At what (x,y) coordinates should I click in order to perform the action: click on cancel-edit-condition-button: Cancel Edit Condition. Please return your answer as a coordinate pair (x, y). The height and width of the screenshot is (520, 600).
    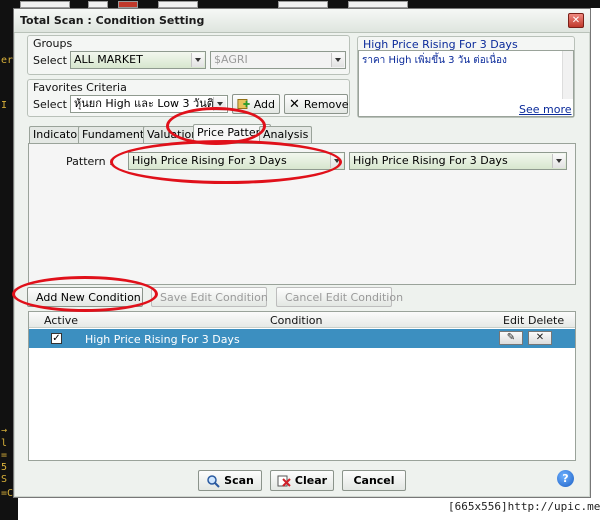
    Looking at the image, I should click on (339, 297).